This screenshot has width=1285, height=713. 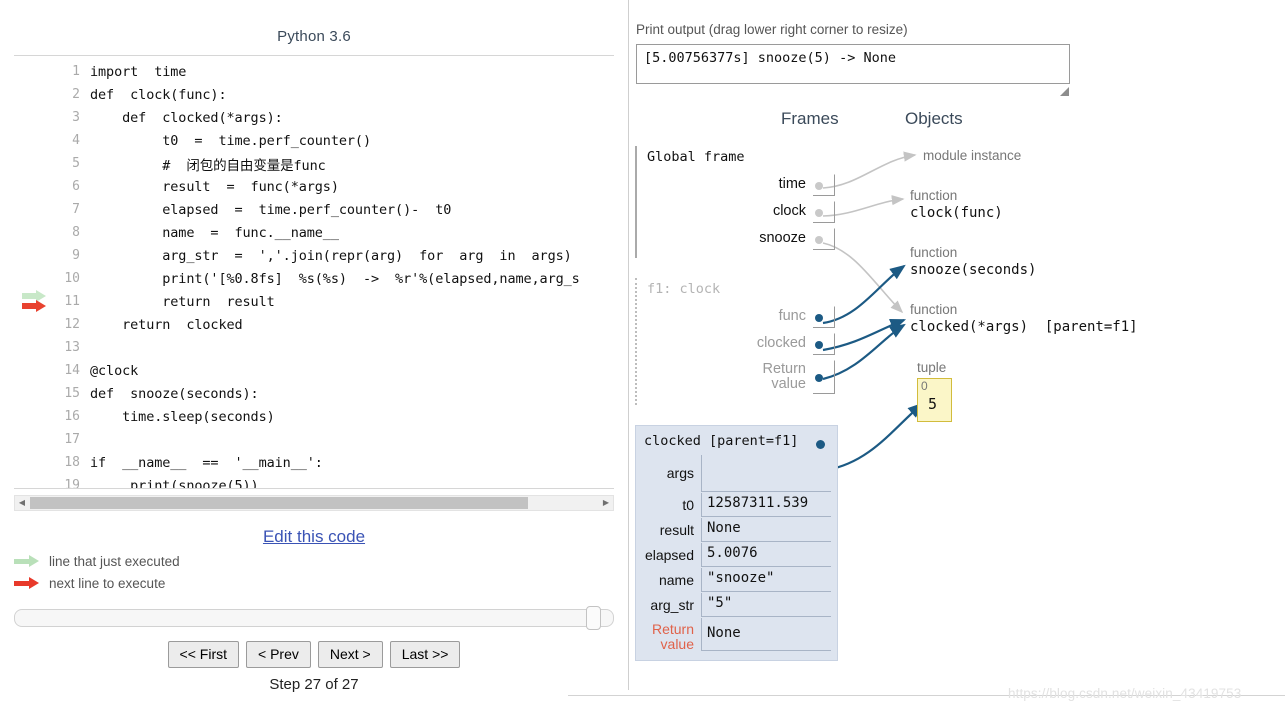 I want to click on code-line: 14 @clock, so click(x=314, y=370).